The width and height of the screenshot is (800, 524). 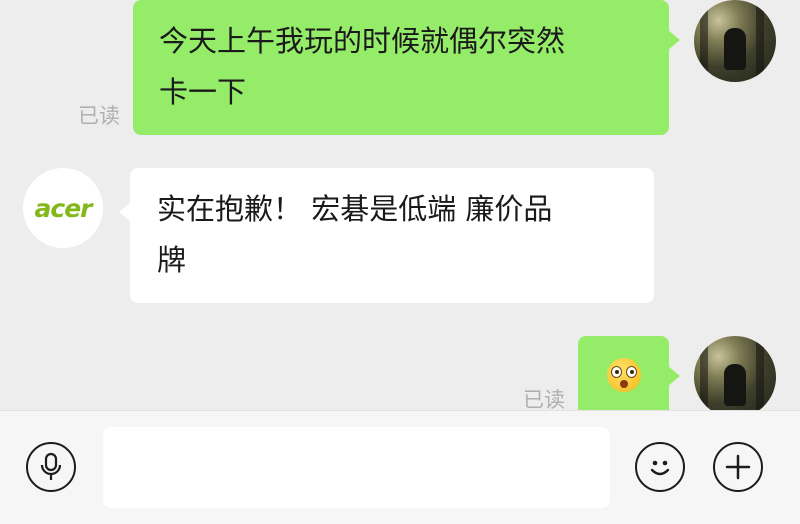 I want to click on message-text-line: 牌, so click(x=172, y=260).